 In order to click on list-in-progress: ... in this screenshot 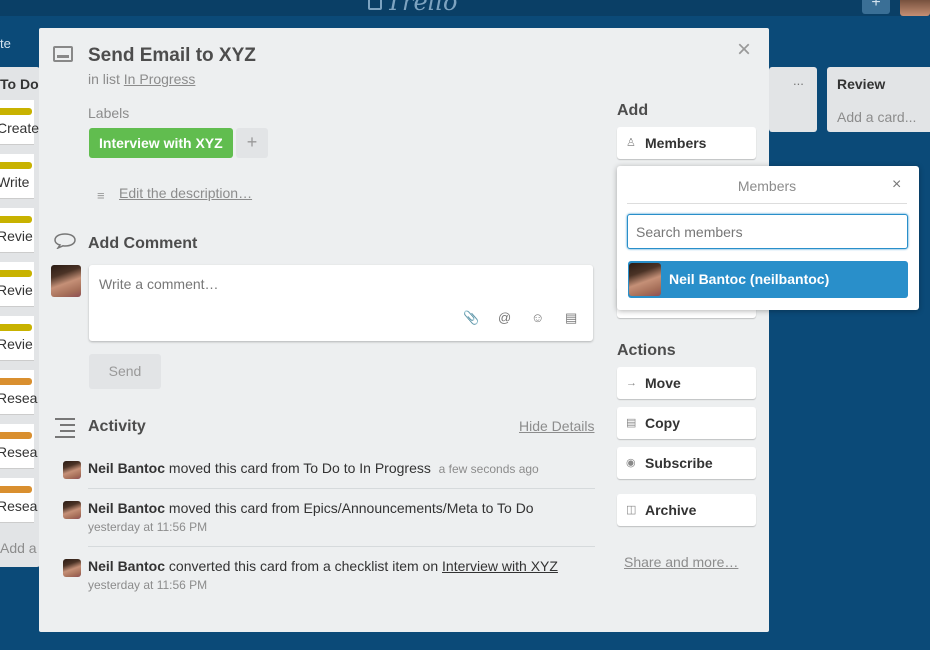, I will do `click(793, 99)`.